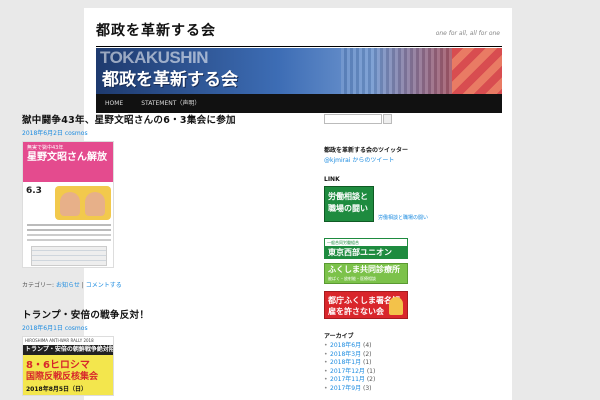  What do you see at coordinates (157, 132) in the screenshot?
I see `post-meta: 2018年6月2日 cosmos` at bounding box center [157, 132].